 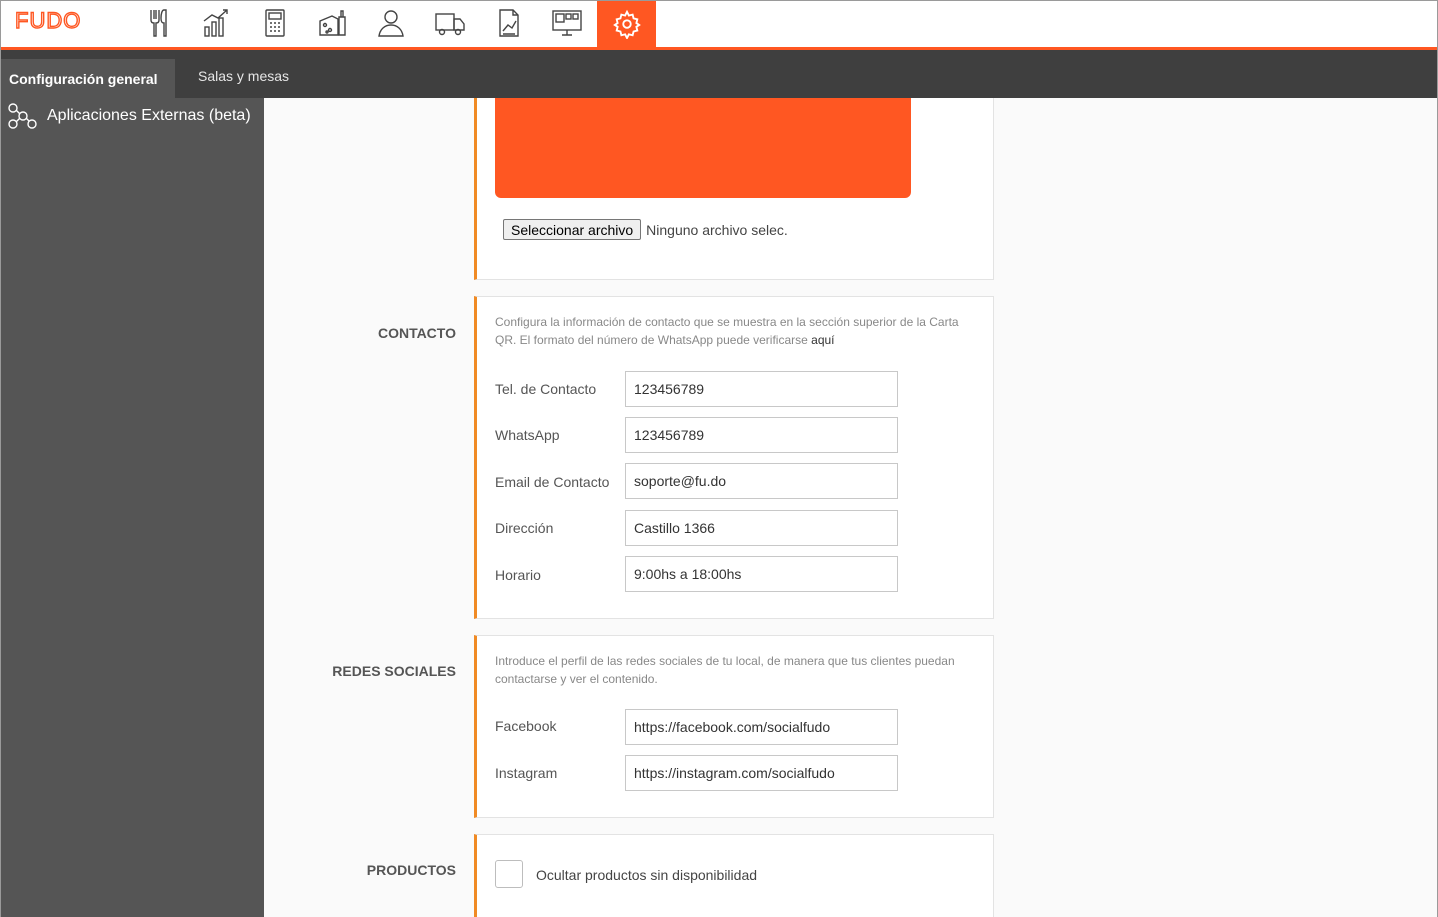 I want to click on fork-knife-icon, so click(x=158, y=23).